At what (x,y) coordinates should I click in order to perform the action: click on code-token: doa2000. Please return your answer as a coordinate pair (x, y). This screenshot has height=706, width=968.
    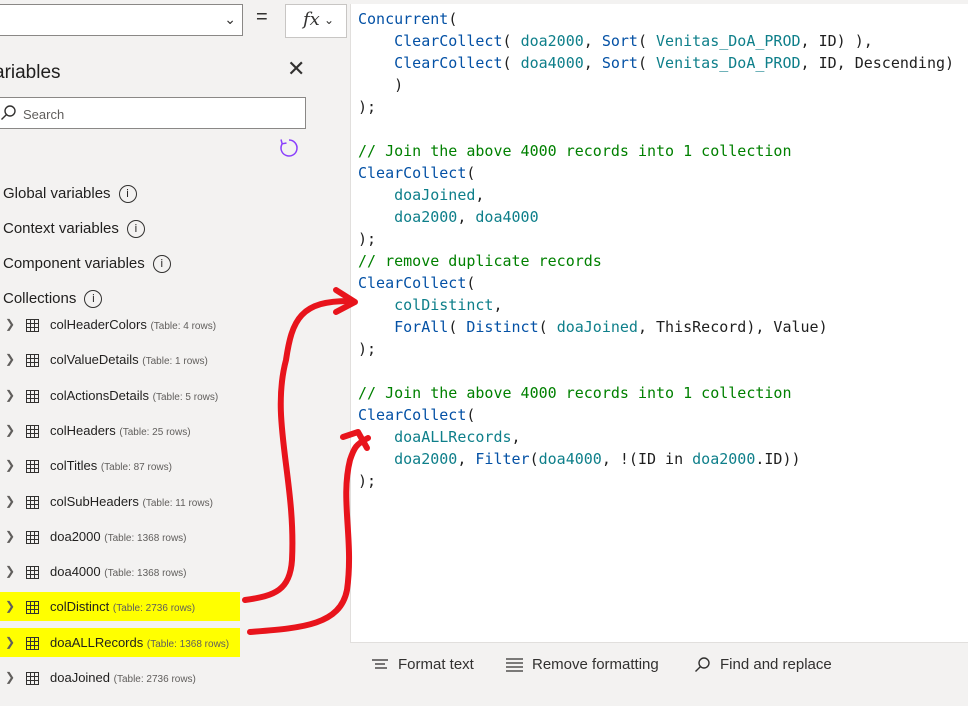
    Looking at the image, I should click on (426, 217).